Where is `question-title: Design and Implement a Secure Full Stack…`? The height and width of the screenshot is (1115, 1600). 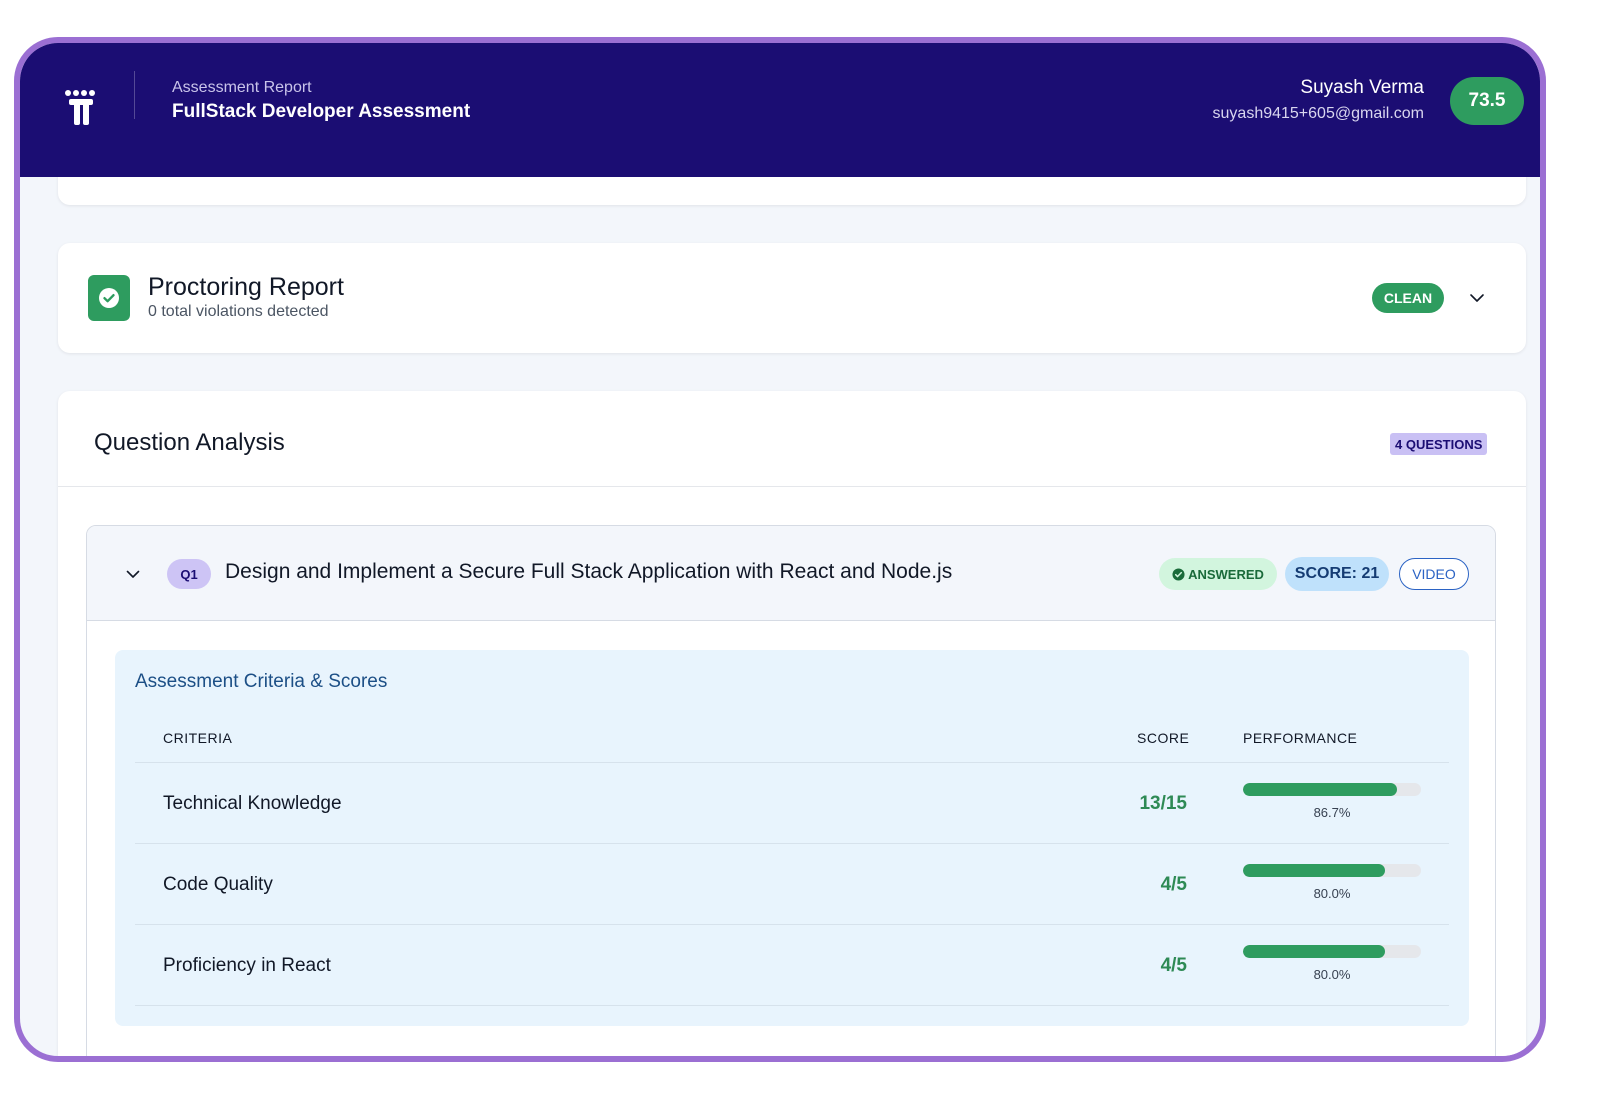
question-title: Design and Implement a Secure Full Stack… is located at coordinates (589, 571).